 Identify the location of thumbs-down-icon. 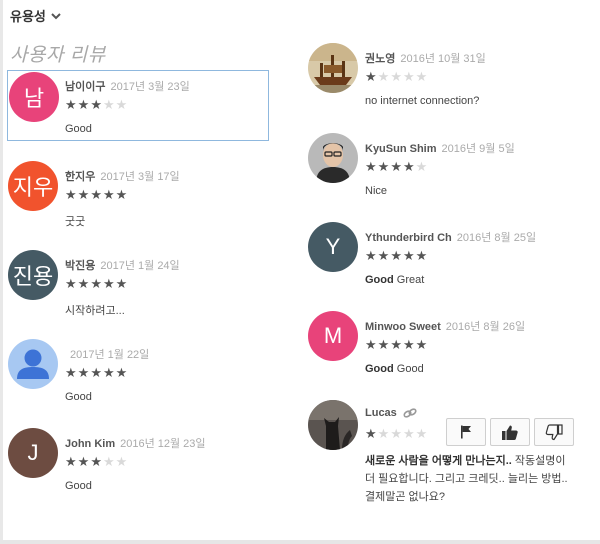
(554, 431).